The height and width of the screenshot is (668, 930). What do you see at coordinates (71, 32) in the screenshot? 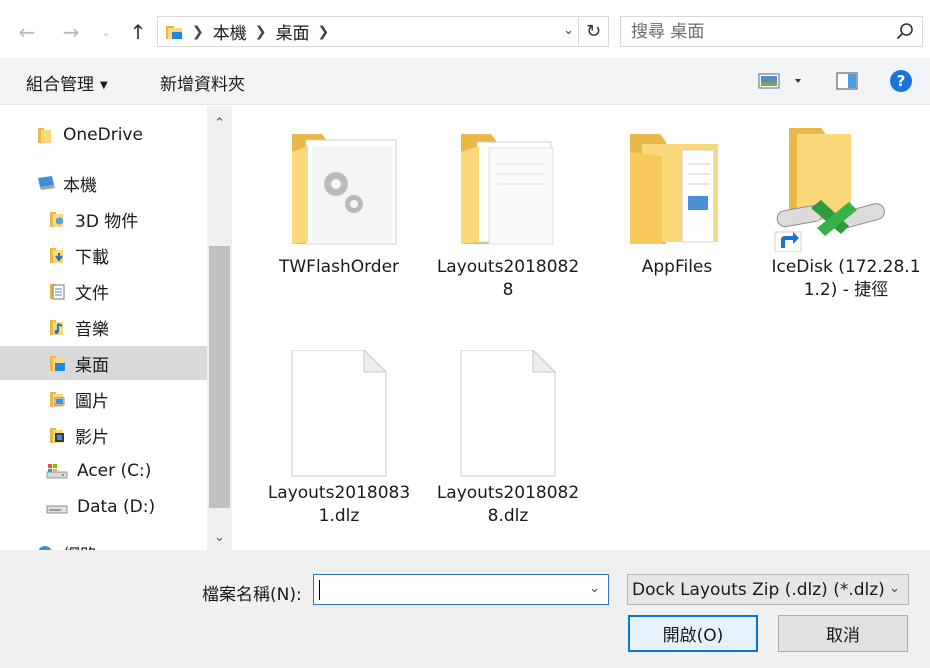
I see `forward-arrow-icon: →` at bounding box center [71, 32].